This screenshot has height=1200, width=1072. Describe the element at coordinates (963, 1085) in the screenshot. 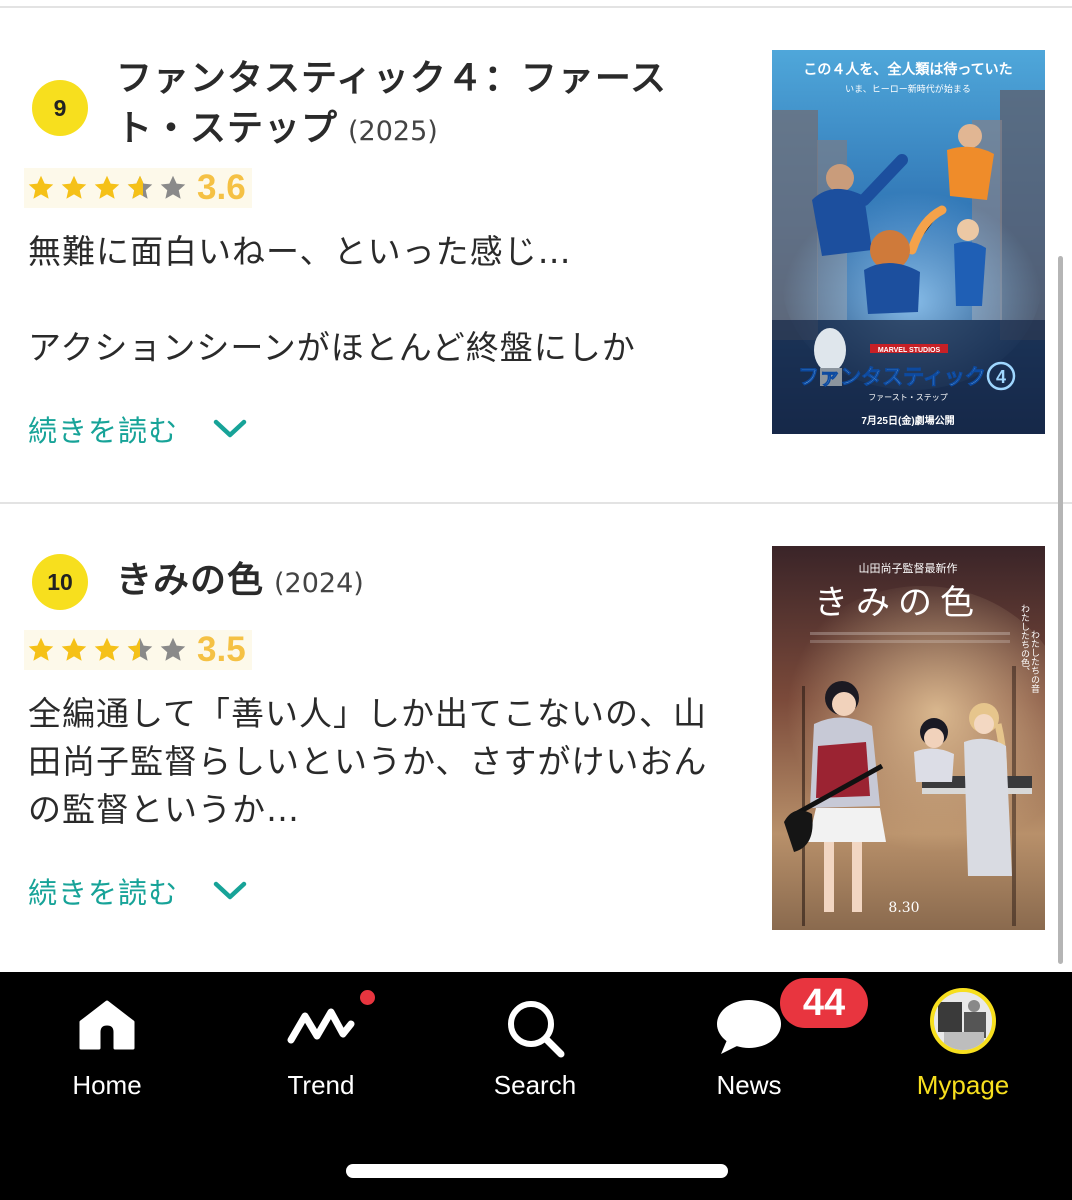

I see `tab-label: Mypage` at that location.